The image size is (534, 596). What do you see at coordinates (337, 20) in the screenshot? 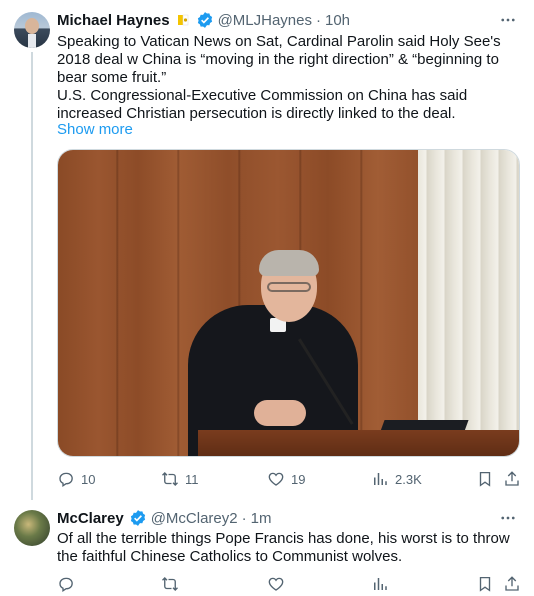
I see `timestamp: 10h` at bounding box center [337, 20].